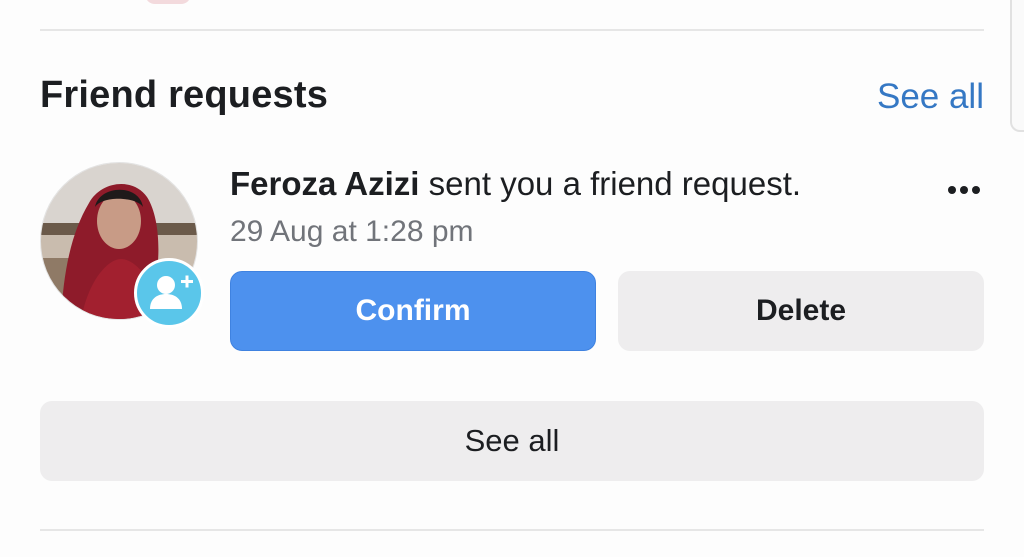  Describe the element at coordinates (512, 441) in the screenshot. I see `see-all-button: See all` at that location.